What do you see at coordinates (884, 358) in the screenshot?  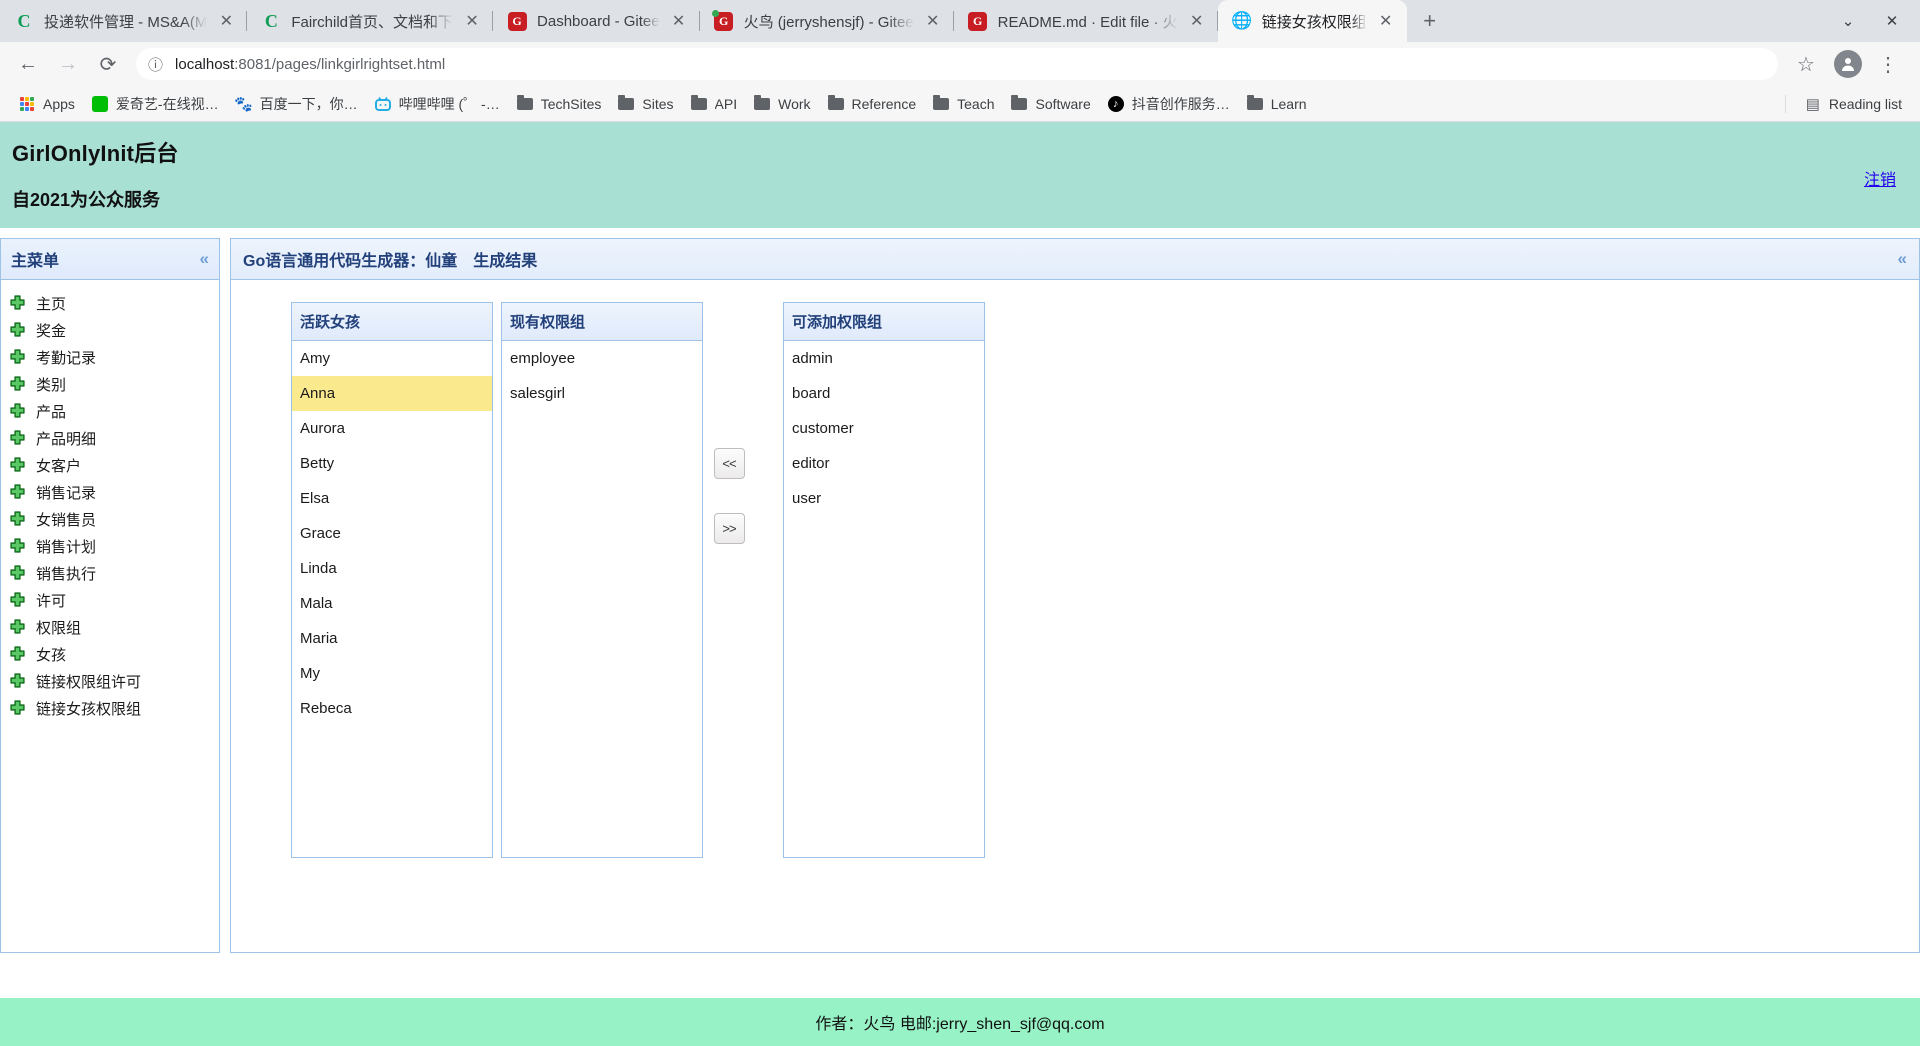 I see `available-group-list-item: admin` at bounding box center [884, 358].